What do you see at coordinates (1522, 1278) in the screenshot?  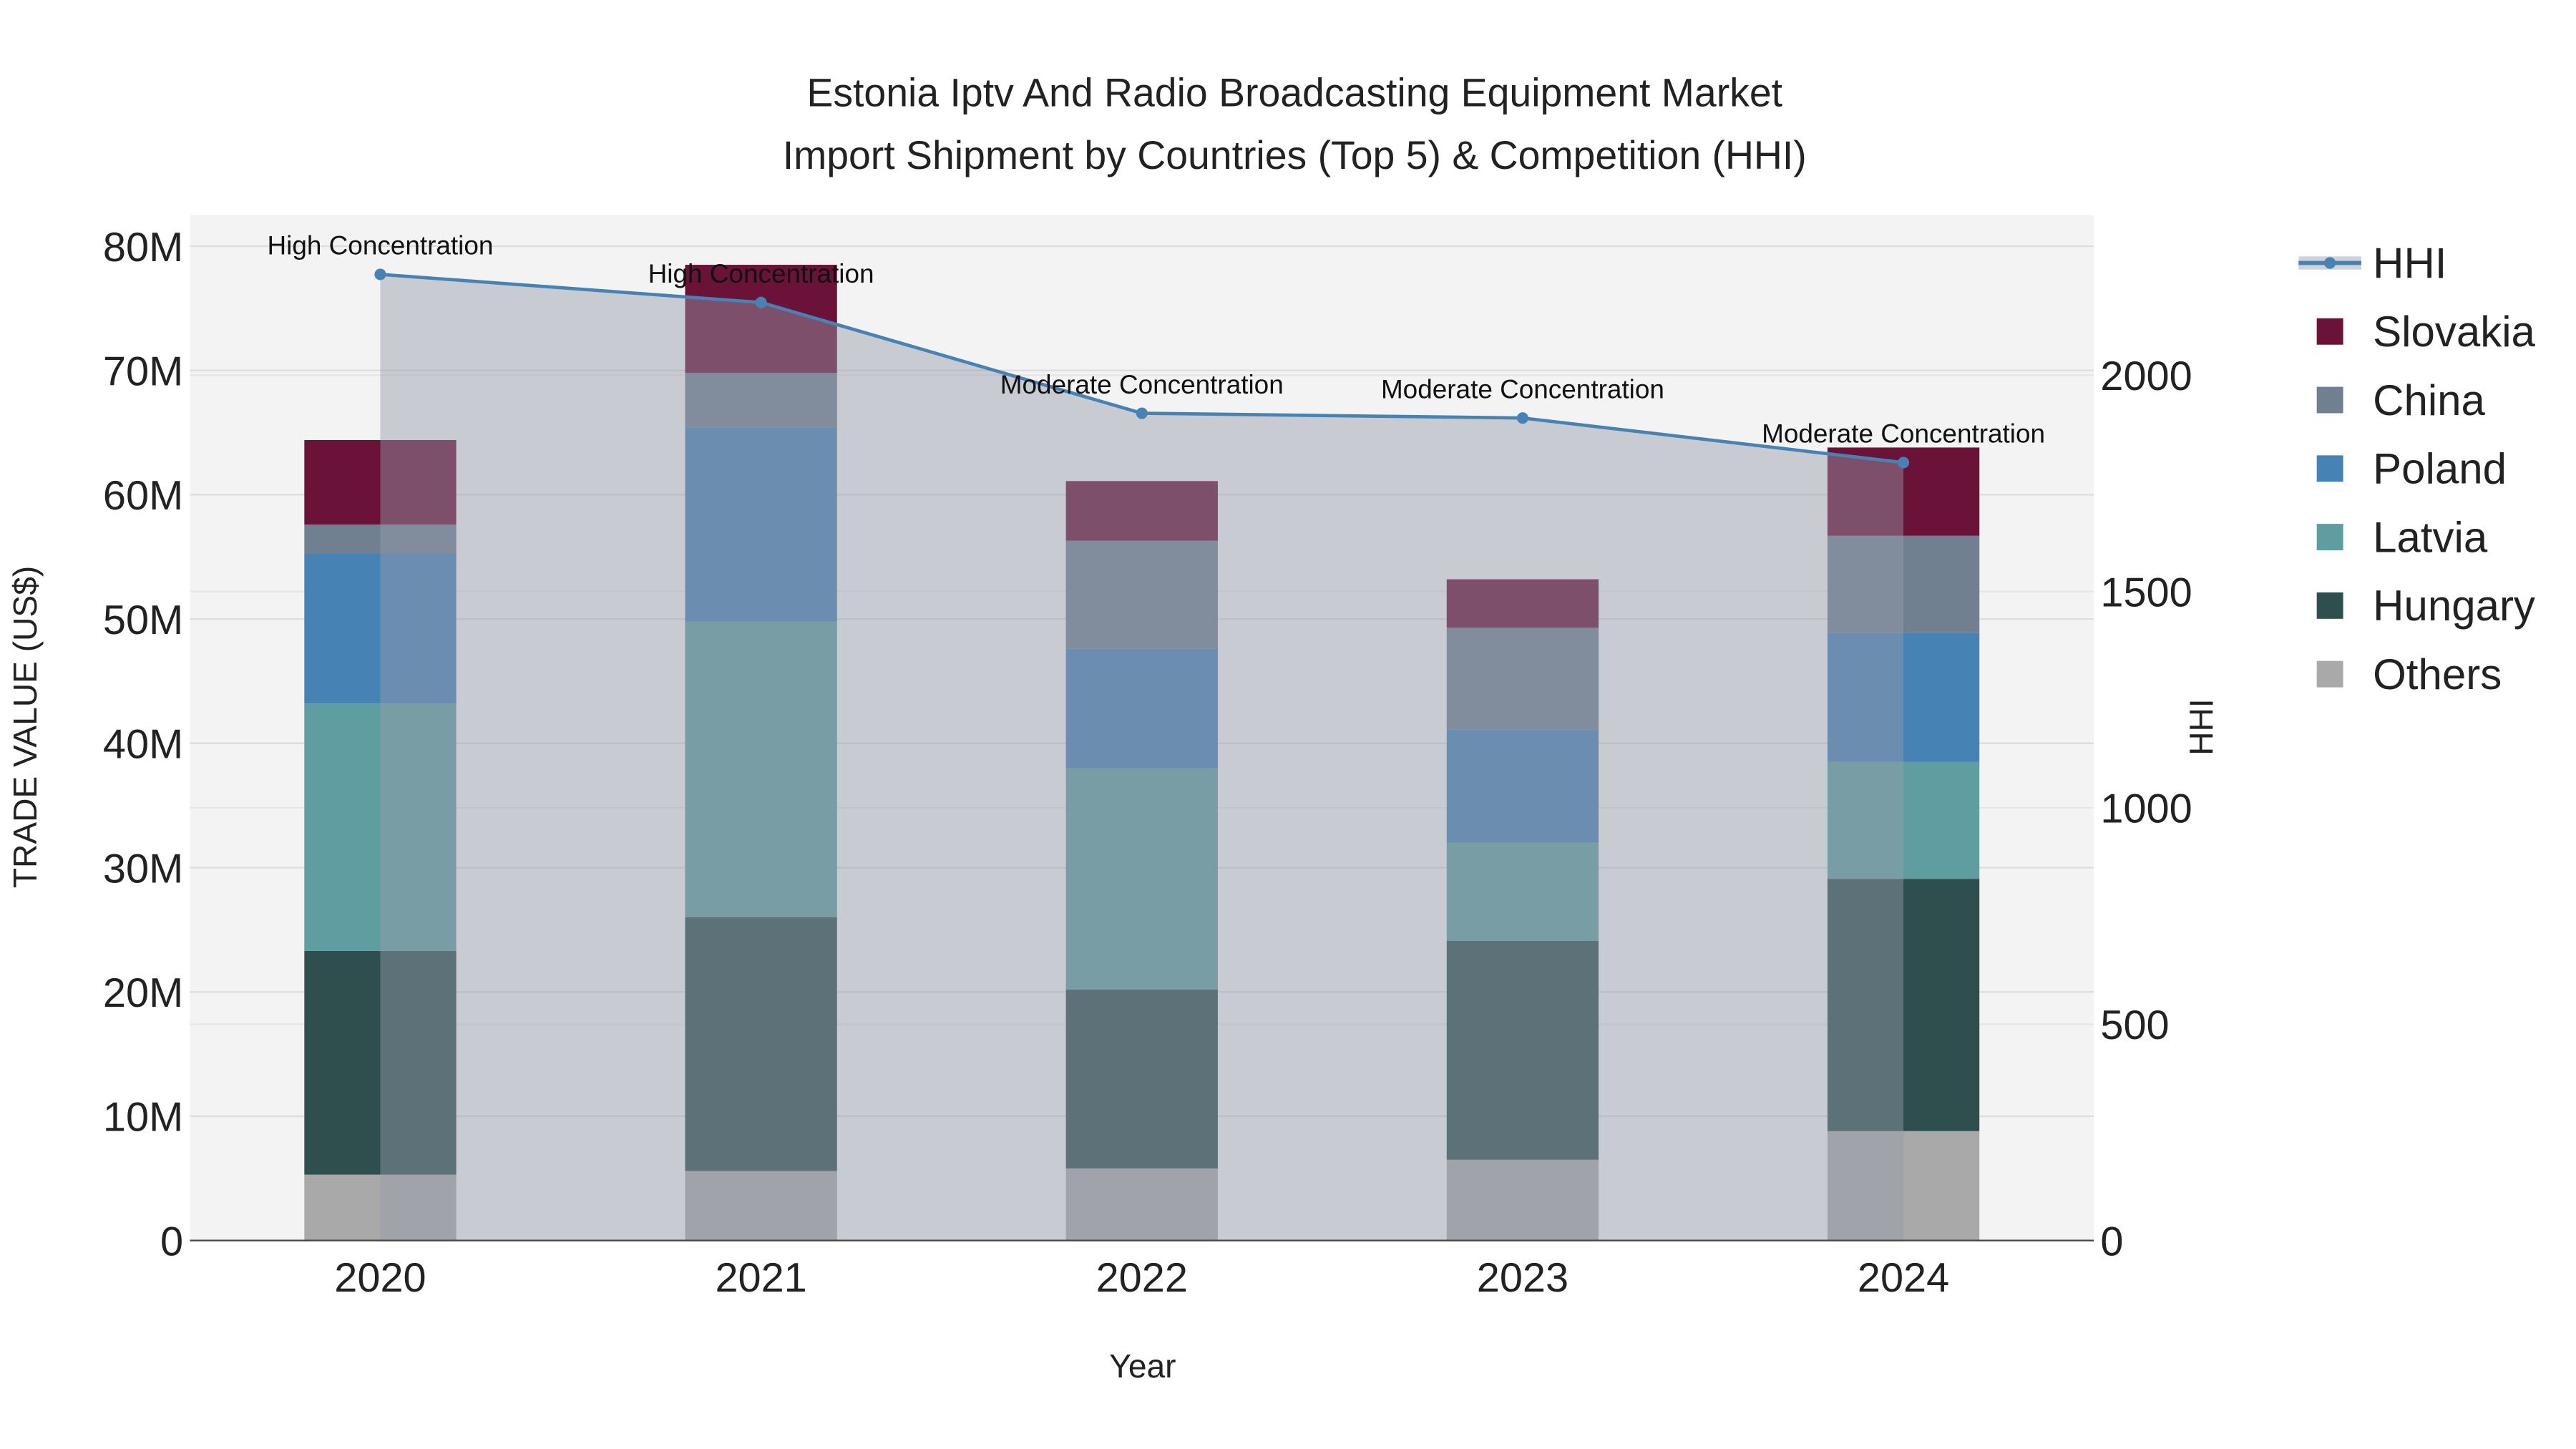 I see `x-tick-label: 2023` at bounding box center [1522, 1278].